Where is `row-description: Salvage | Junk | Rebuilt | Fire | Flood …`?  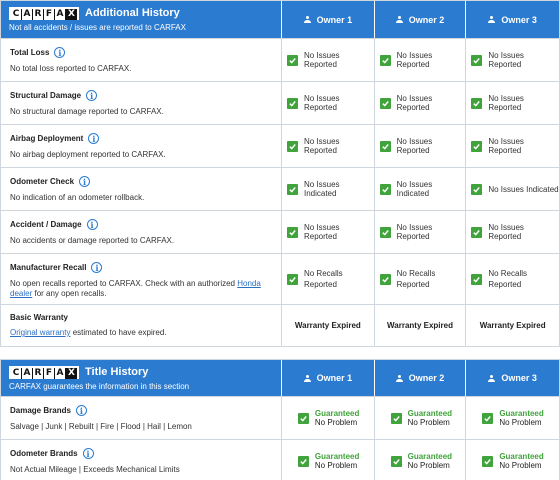
row-description: Salvage | Junk | Rebuilt | Fire | Flood … is located at coordinates (101, 426).